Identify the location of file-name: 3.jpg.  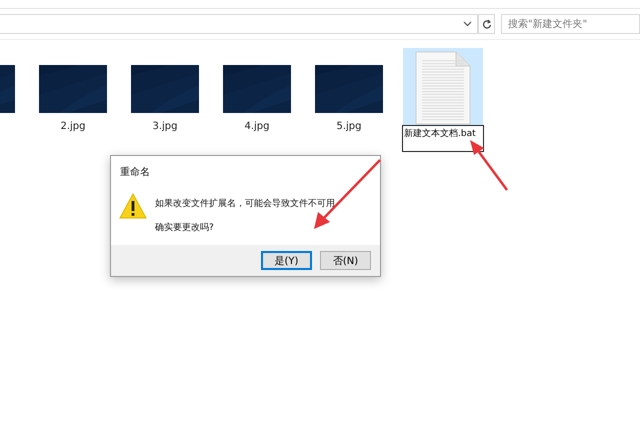
(165, 126).